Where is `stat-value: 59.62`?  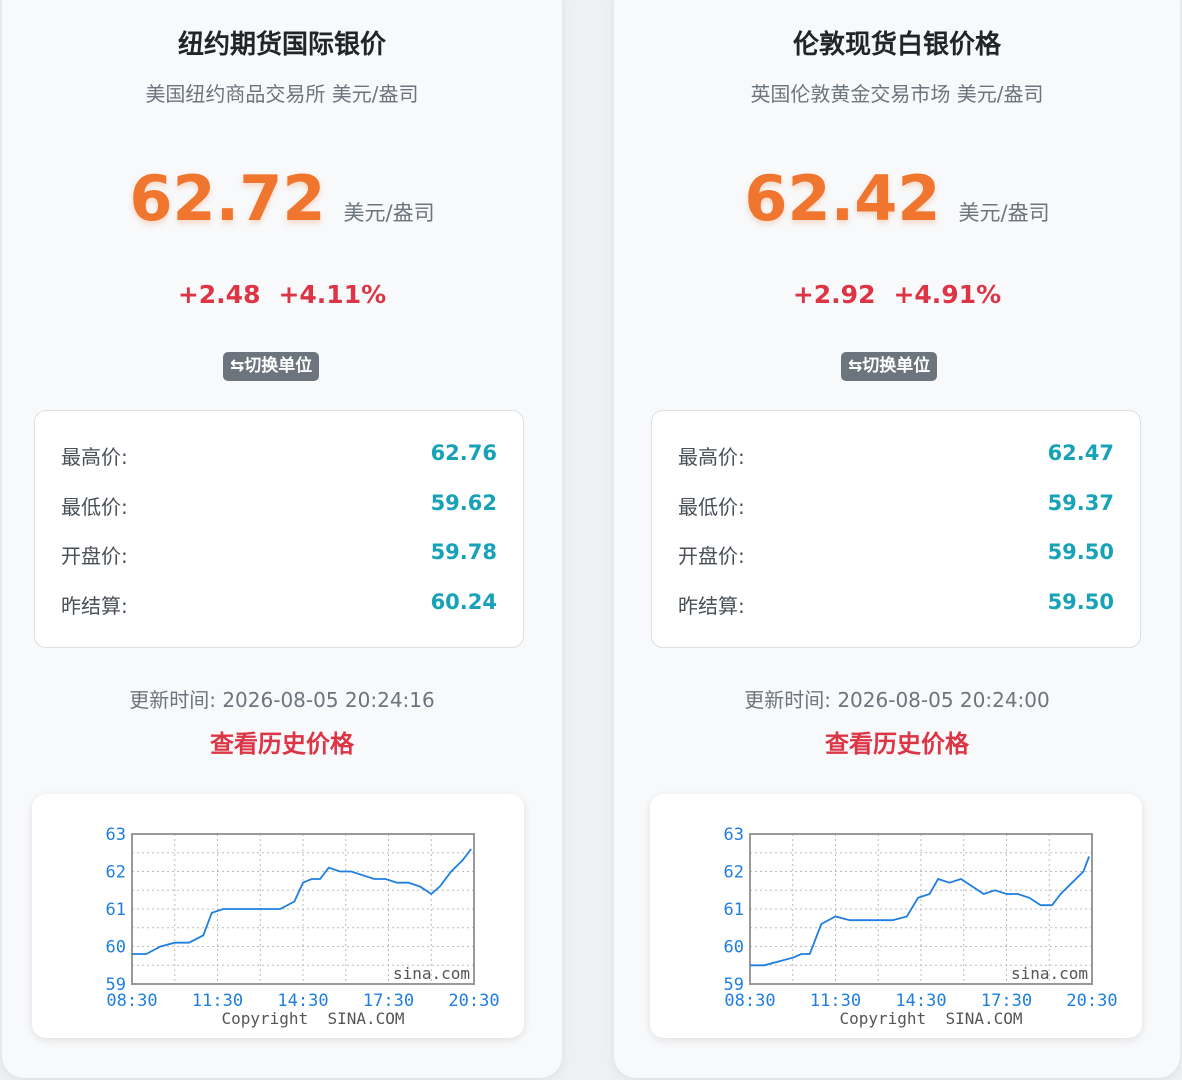
stat-value: 59.62 is located at coordinates (463, 503).